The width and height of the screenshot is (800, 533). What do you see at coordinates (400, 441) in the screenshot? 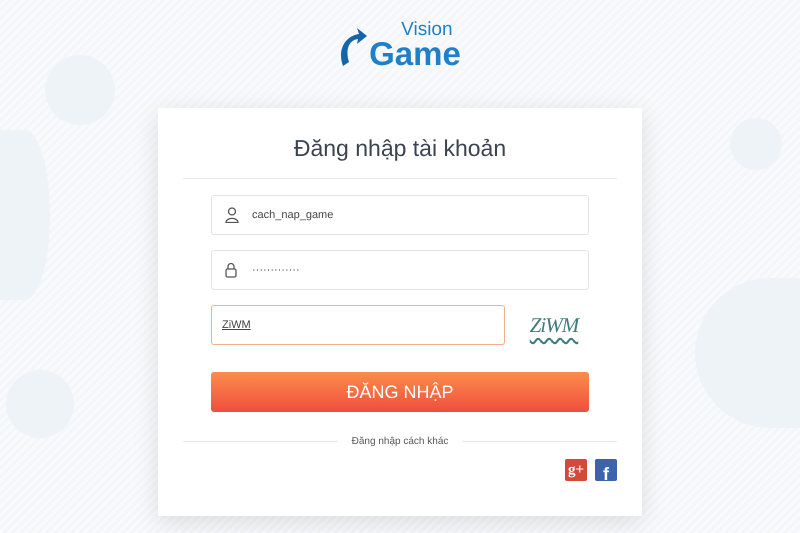
I see `alt-login-label: Đăng nhập cách khác` at bounding box center [400, 441].